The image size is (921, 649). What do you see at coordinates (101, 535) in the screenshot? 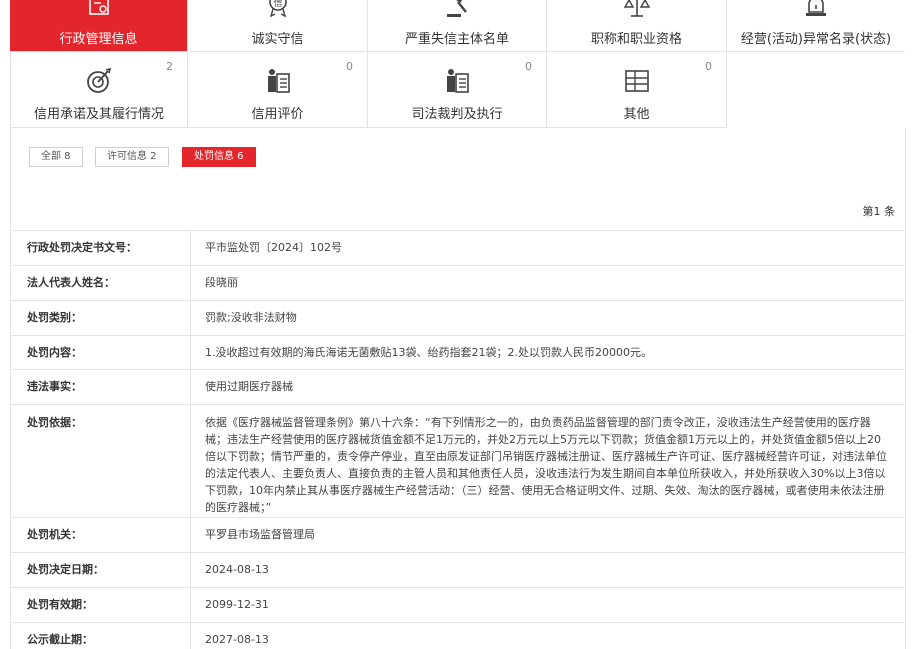
I see `field-label: 处罚机关：` at bounding box center [101, 535].